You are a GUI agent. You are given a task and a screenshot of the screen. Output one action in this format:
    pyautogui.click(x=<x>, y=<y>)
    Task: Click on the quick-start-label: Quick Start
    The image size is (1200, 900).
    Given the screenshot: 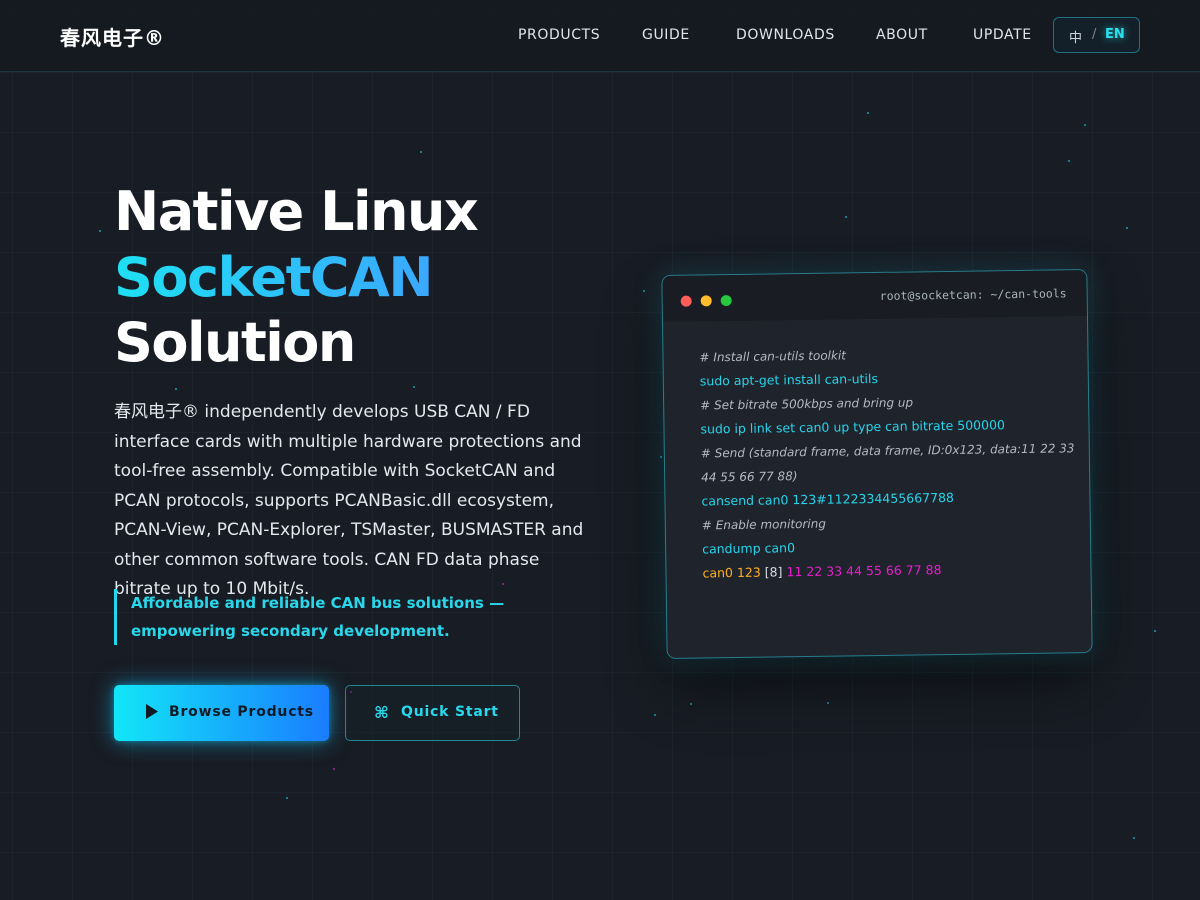 What is the action you would take?
    pyautogui.click(x=450, y=712)
    